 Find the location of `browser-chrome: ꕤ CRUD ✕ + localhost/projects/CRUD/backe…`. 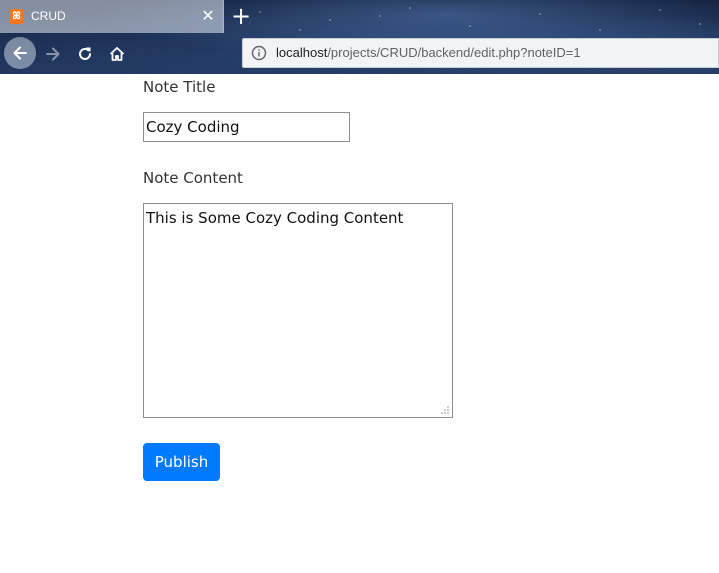

browser-chrome: ꕤ CRUD ✕ + localhost/projects/CRUD/backe… is located at coordinates (359, 37).